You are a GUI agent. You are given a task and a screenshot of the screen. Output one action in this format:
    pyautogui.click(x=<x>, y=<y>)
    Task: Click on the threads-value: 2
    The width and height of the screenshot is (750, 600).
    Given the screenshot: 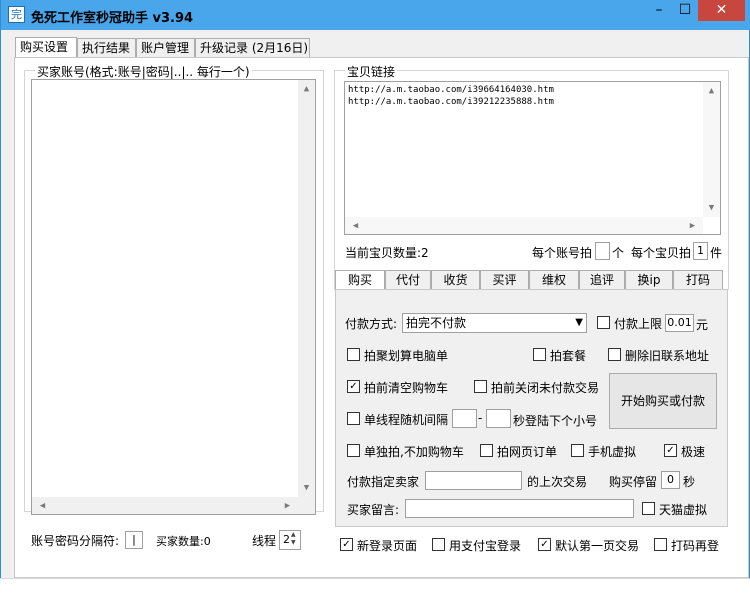 What is the action you would take?
    pyautogui.click(x=286, y=539)
    